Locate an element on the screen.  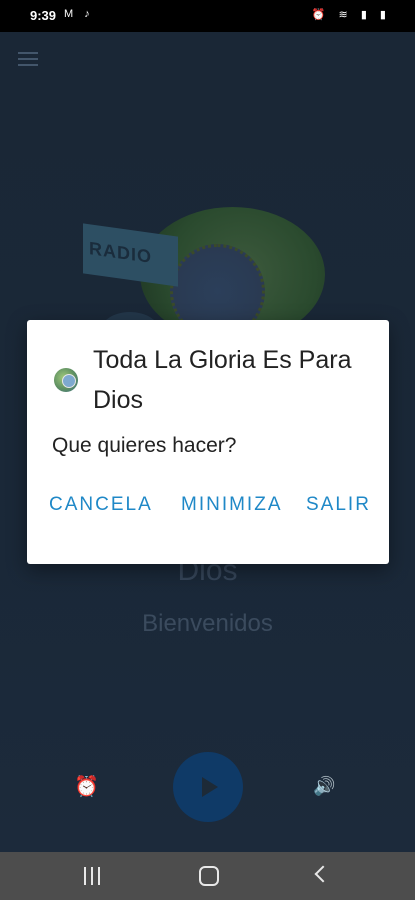
station-subtitle: Bienvenidos is located at coordinates (207, 623).